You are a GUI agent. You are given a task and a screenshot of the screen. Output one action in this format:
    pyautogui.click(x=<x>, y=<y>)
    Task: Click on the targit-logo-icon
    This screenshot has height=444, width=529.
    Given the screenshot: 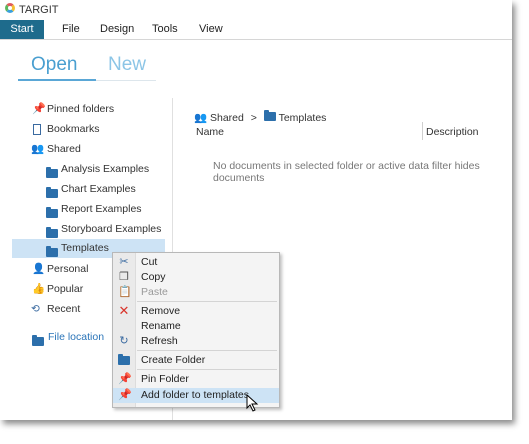 What is the action you would take?
    pyautogui.click(x=10, y=8)
    